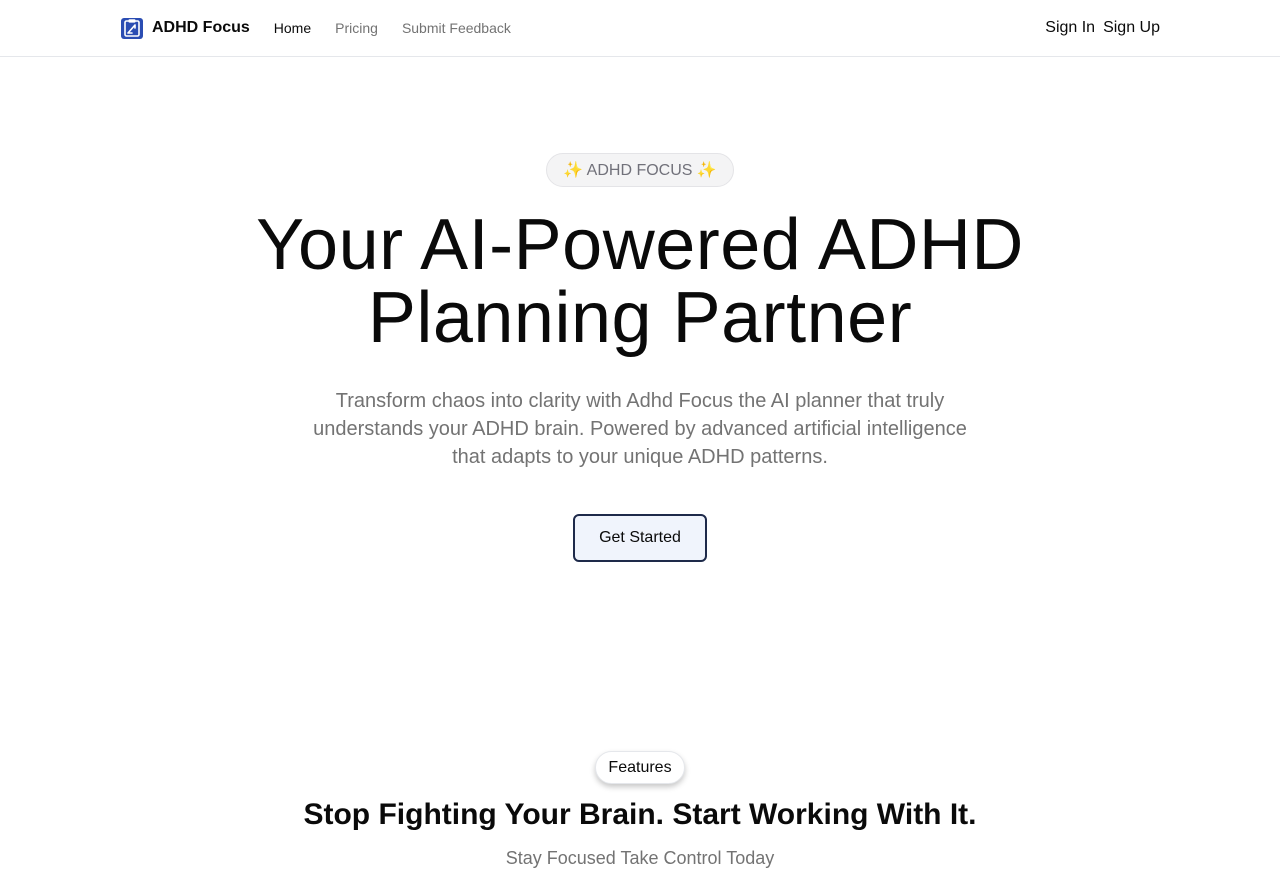 Image resolution: width=1280 pixels, height=870 pixels. I want to click on nav-link-home: Home, so click(292, 28).